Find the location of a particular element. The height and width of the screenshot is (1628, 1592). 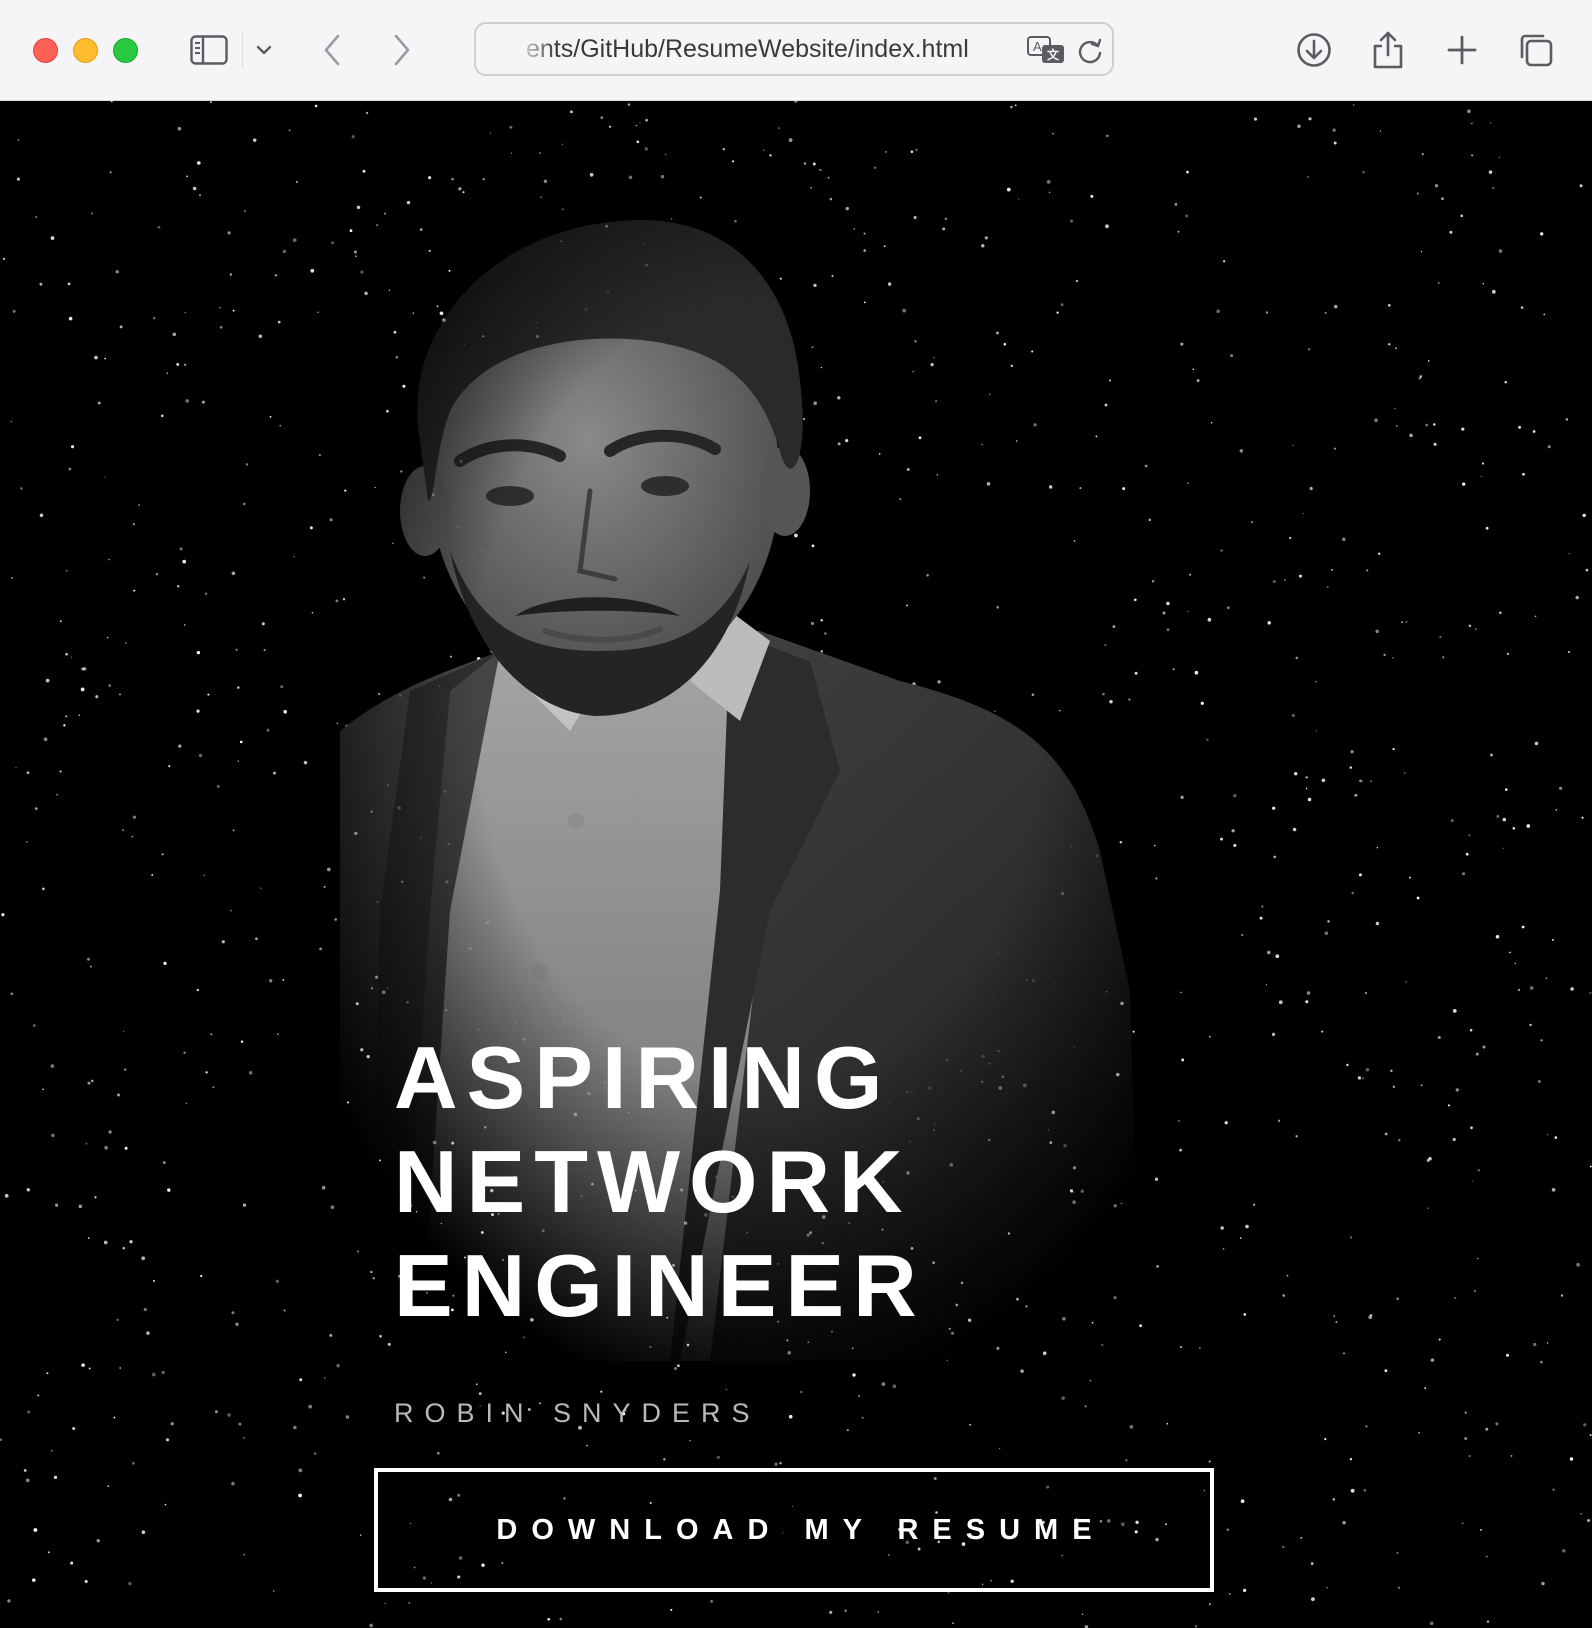

hero-title: ASPIRING NETWORK ENGINEER is located at coordinates (660, 1182).